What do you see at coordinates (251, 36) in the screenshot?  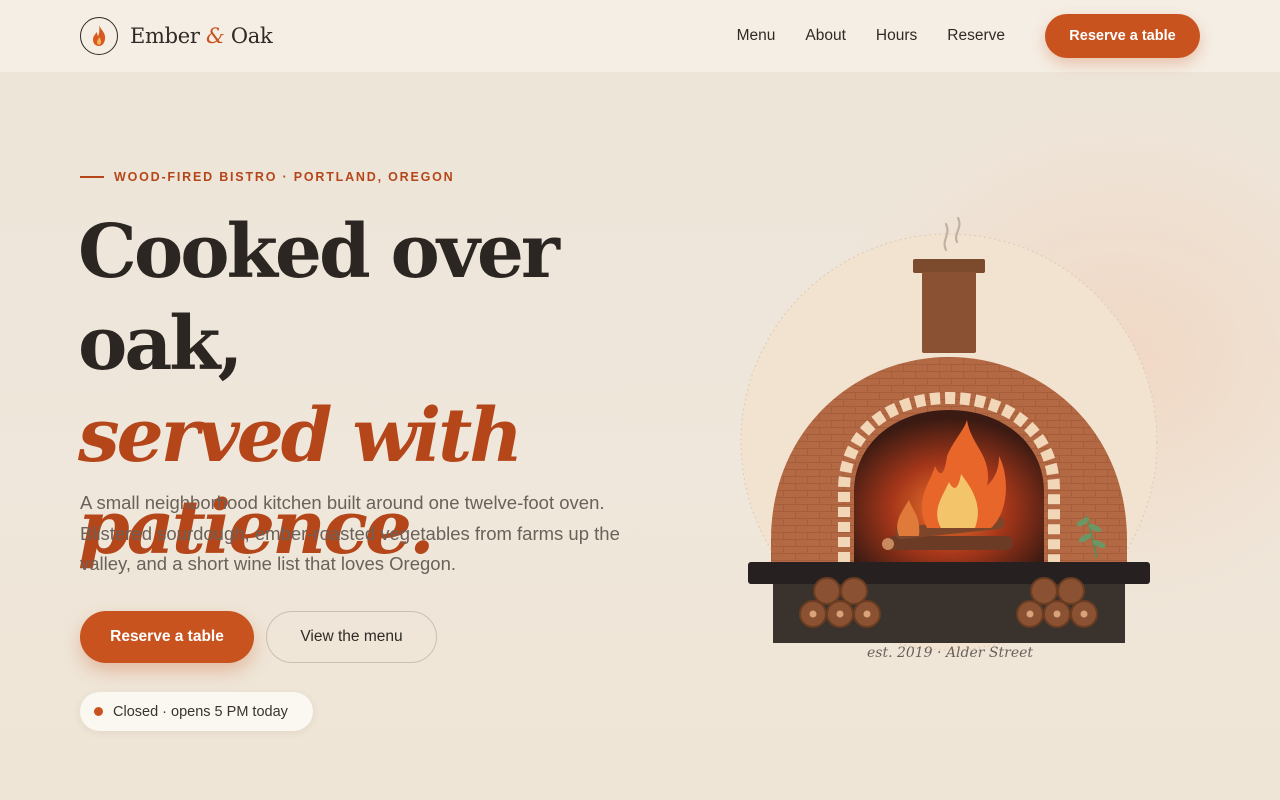 I see `brand-name-right: Oak` at bounding box center [251, 36].